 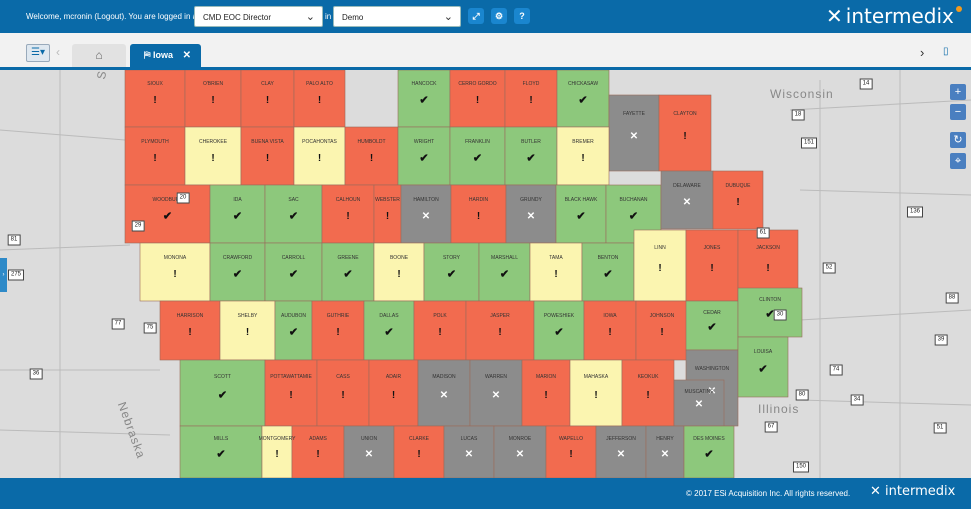 What do you see at coordinates (38, 53) in the screenshot?
I see `menu-icon: ☰▾` at bounding box center [38, 53].